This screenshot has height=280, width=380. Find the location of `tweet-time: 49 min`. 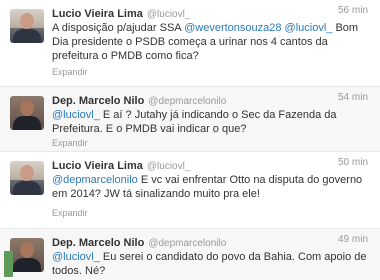

tweet-time: 49 min is located at coordinates (353, 239).